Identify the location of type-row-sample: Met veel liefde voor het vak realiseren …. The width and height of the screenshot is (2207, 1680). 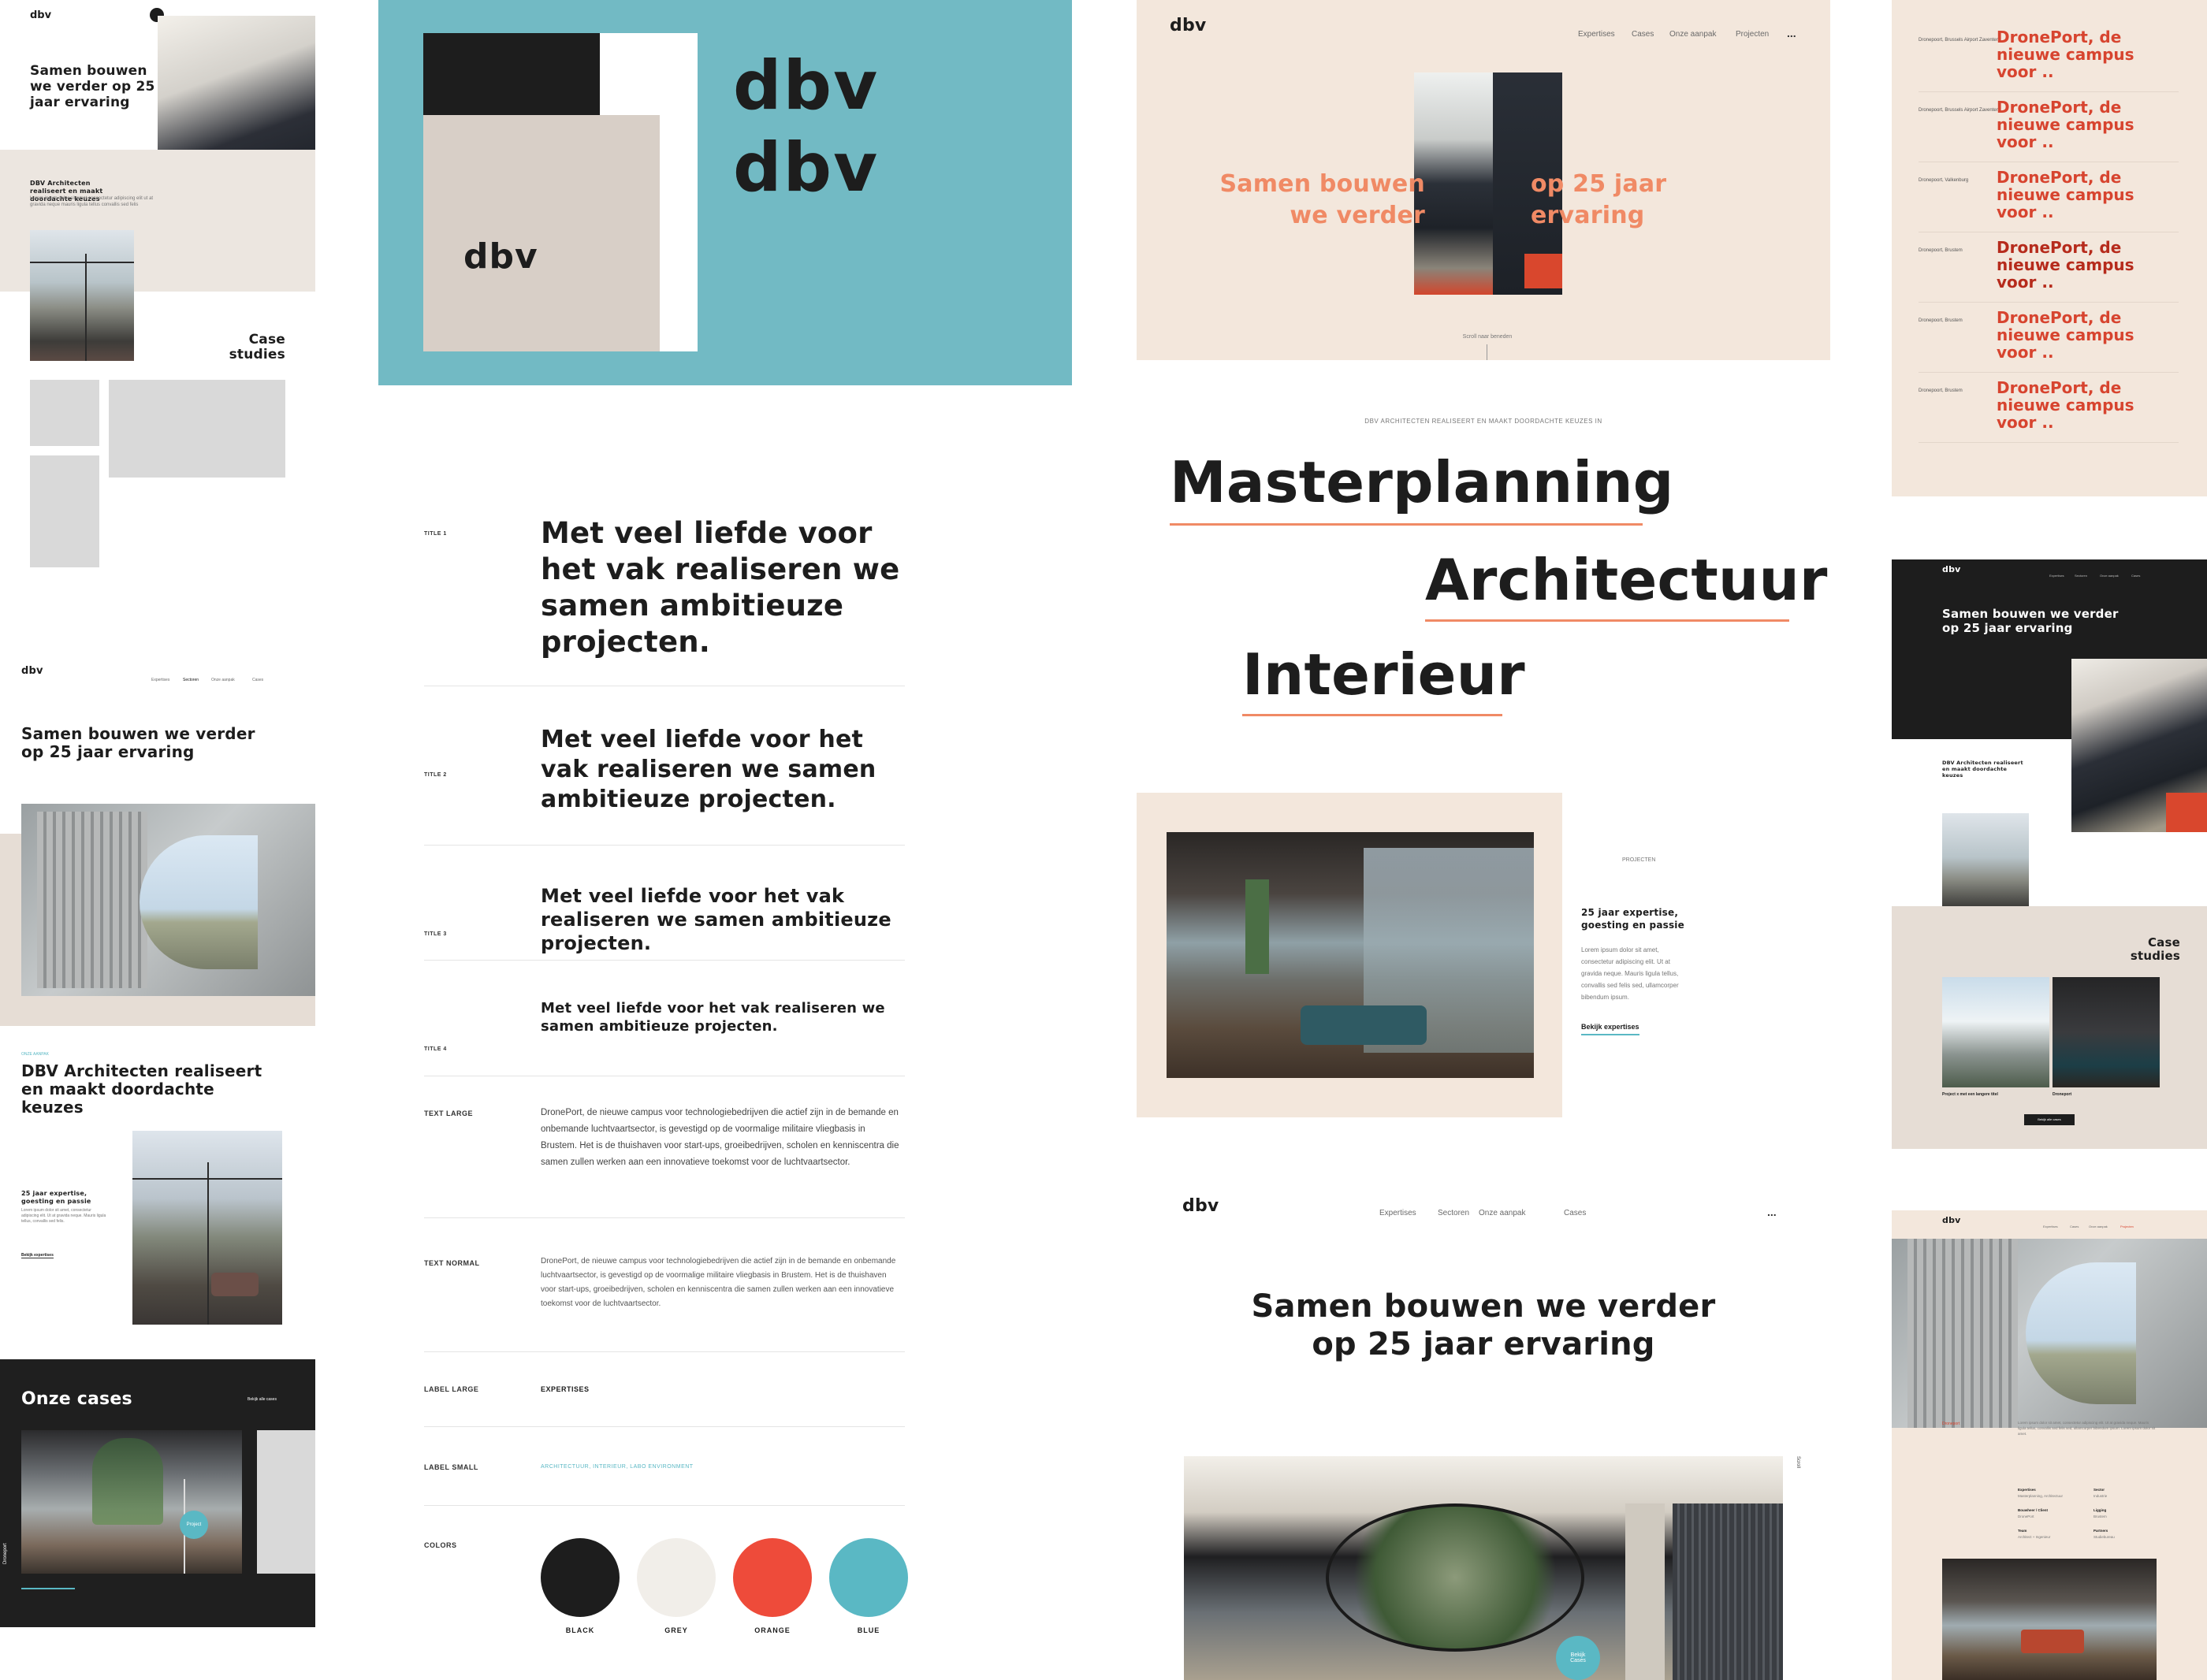
(708, 769).